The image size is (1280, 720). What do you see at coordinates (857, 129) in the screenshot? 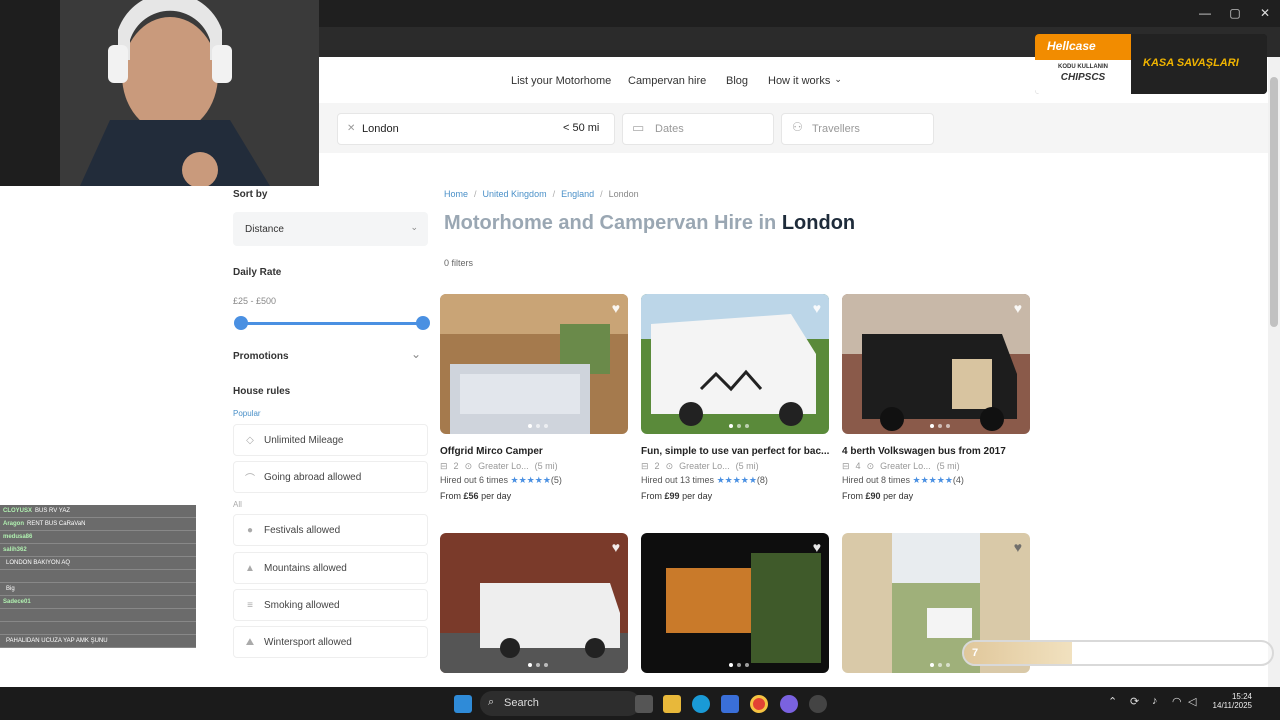
I see `travellers-field: ⚇ Travellers` at bounding box center [857, 129].